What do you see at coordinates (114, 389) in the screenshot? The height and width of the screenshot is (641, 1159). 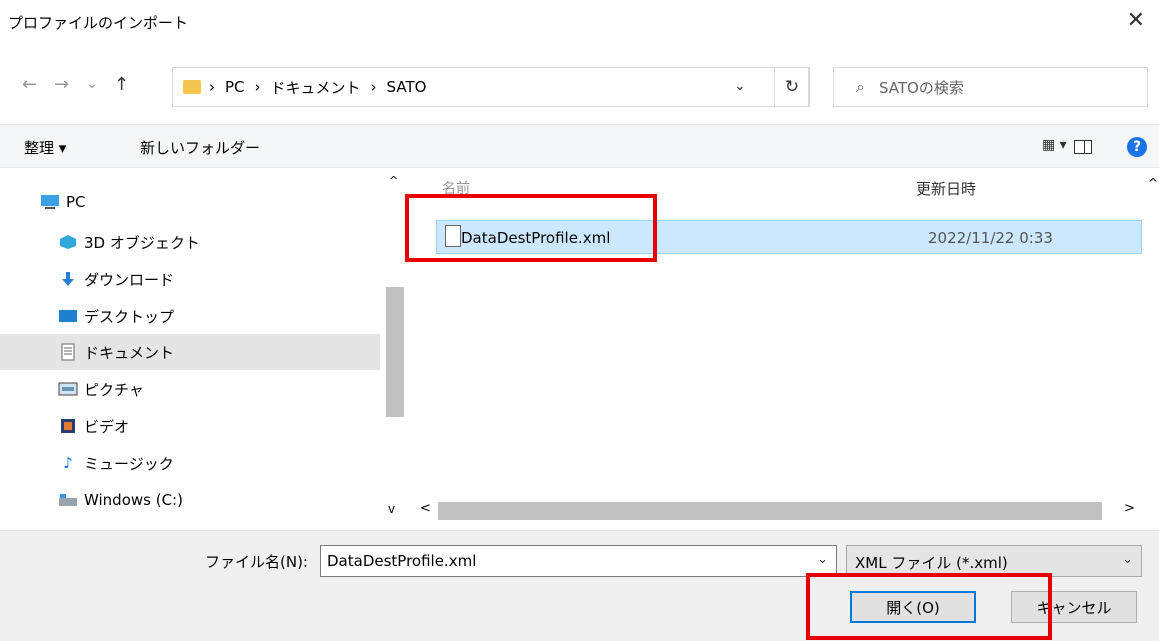 I see `sidebar-item-label: ピクチャ` at bounding box center [114, 389].